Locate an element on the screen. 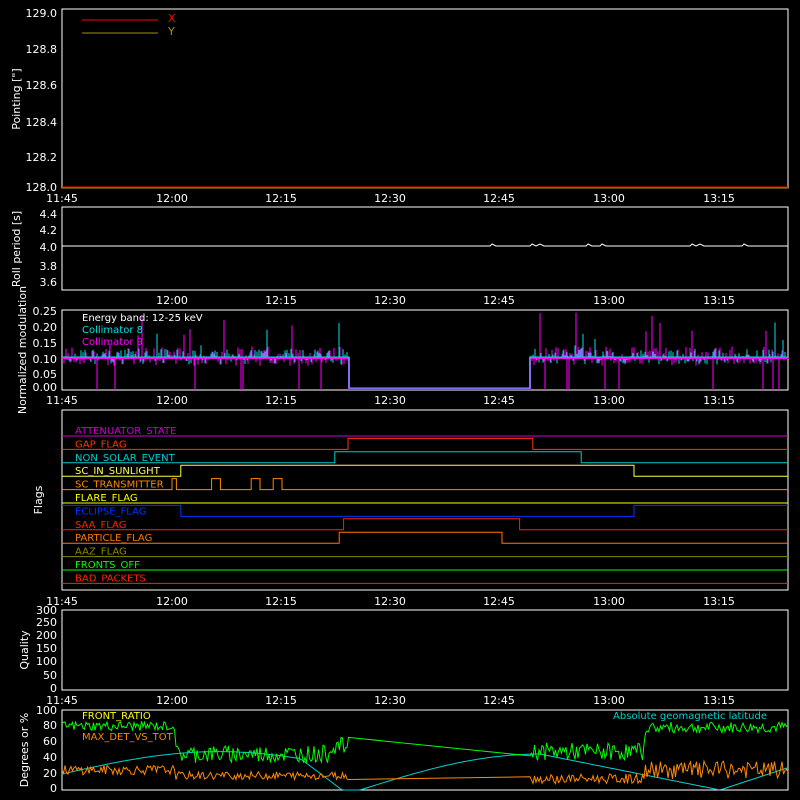 This screenshot has width=800, height=800. roll-xtick-5: 13:15 is located at coordinates (719, 300).